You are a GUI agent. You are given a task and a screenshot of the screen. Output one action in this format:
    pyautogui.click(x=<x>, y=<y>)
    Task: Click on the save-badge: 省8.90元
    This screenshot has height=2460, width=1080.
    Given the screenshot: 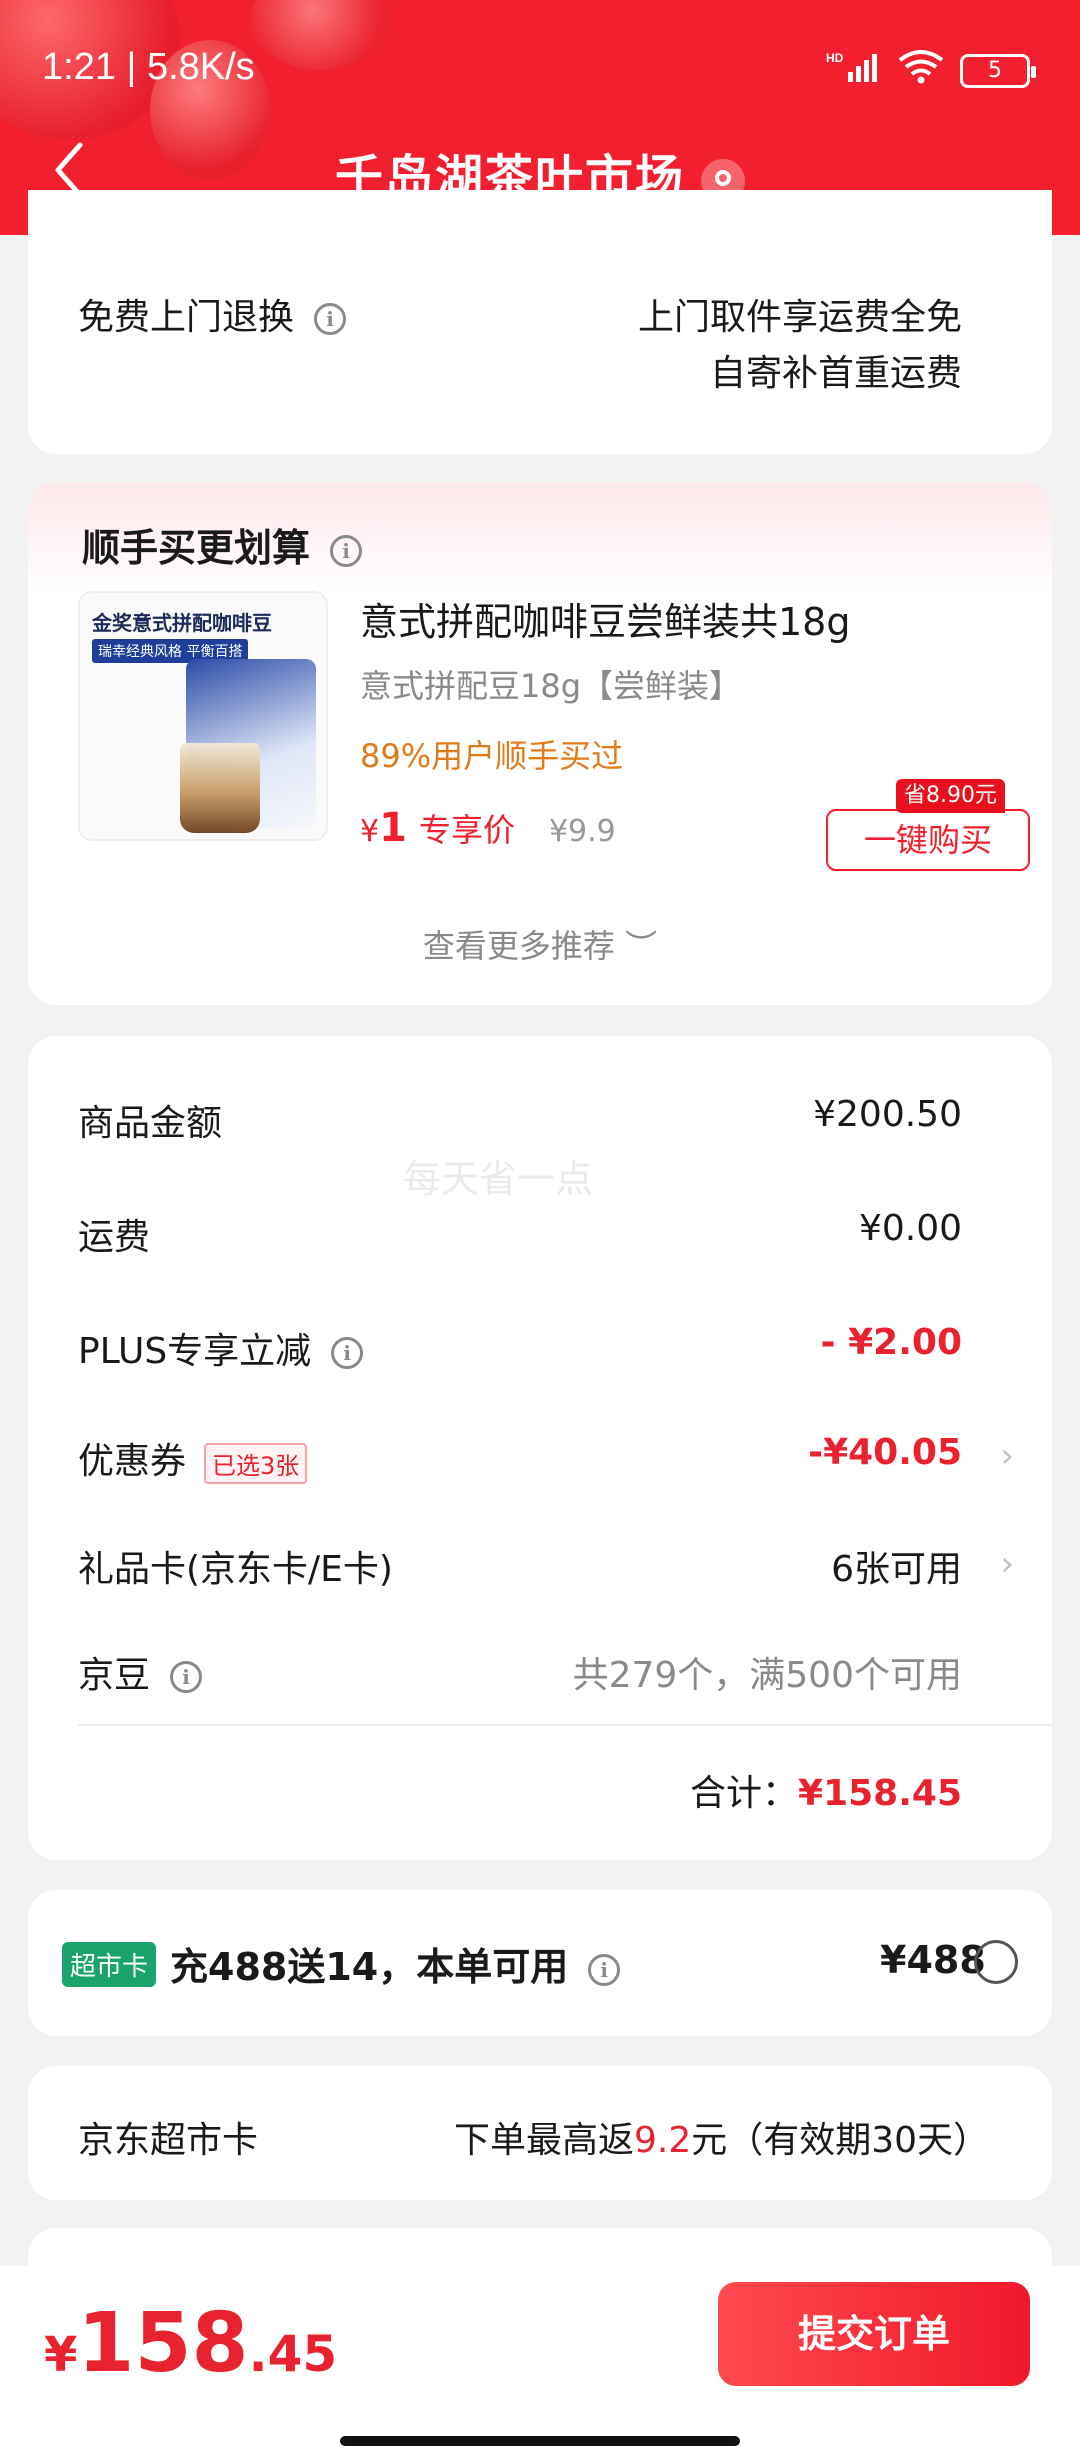 What is the action you would take?
    pyautogui.click(x=950, y=796)
    